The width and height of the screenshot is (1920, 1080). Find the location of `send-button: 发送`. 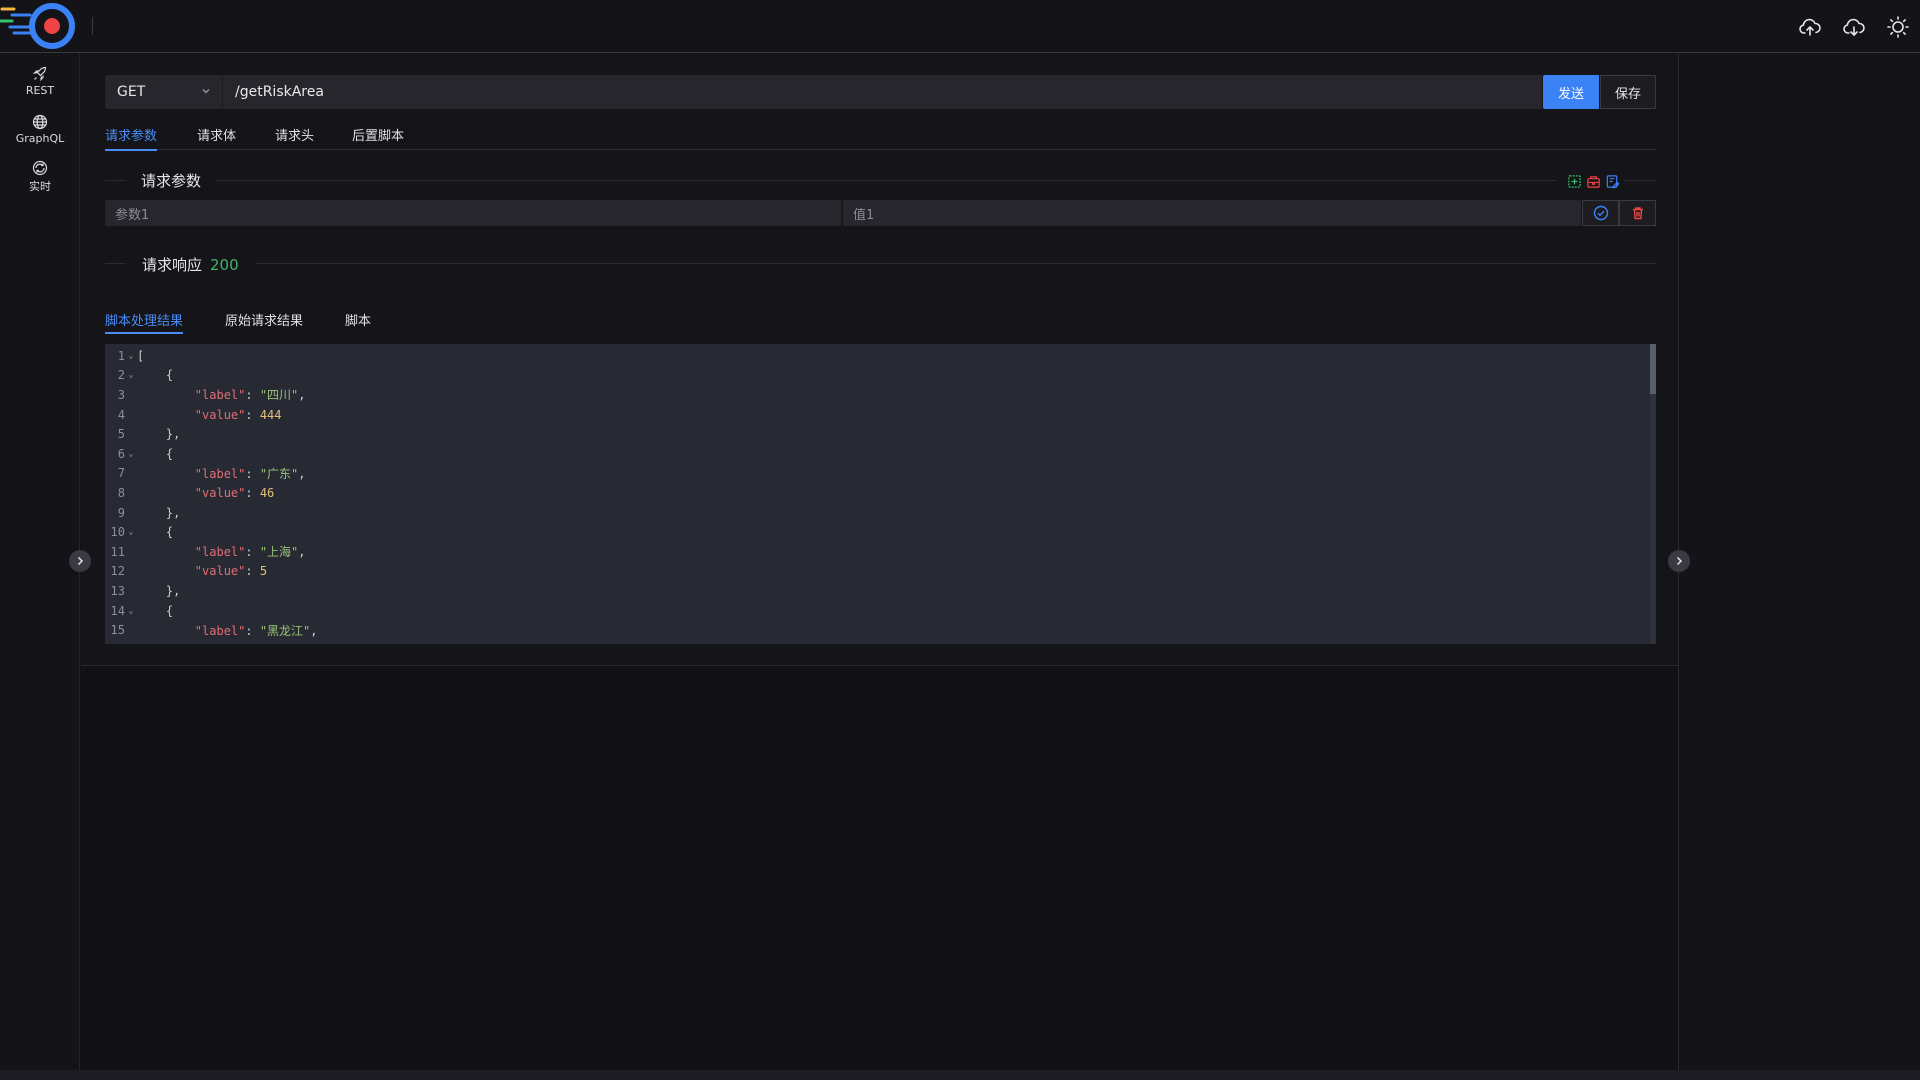

send-button: 发送 is located at coordinates (1571, 92).